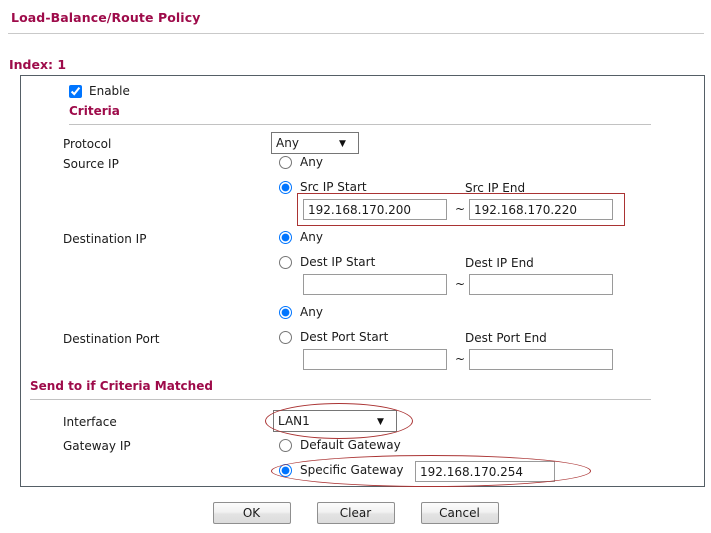 The image size is (711, 533). Describe the element at coordinates (311, 237) in the screenshot. I see `destination-ip-any-label: Any` at that location.